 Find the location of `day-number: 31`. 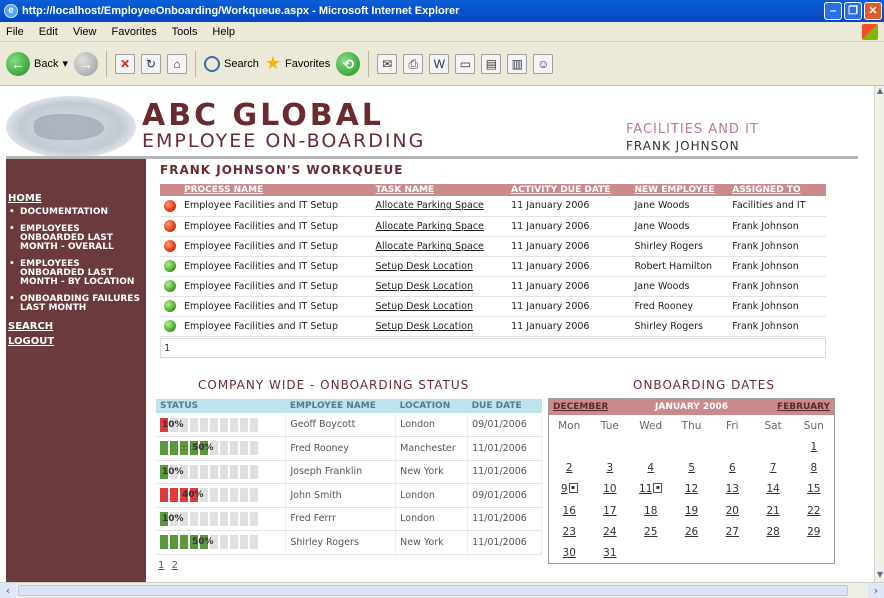

day-number: 31 is located at coordinates (610, 552).